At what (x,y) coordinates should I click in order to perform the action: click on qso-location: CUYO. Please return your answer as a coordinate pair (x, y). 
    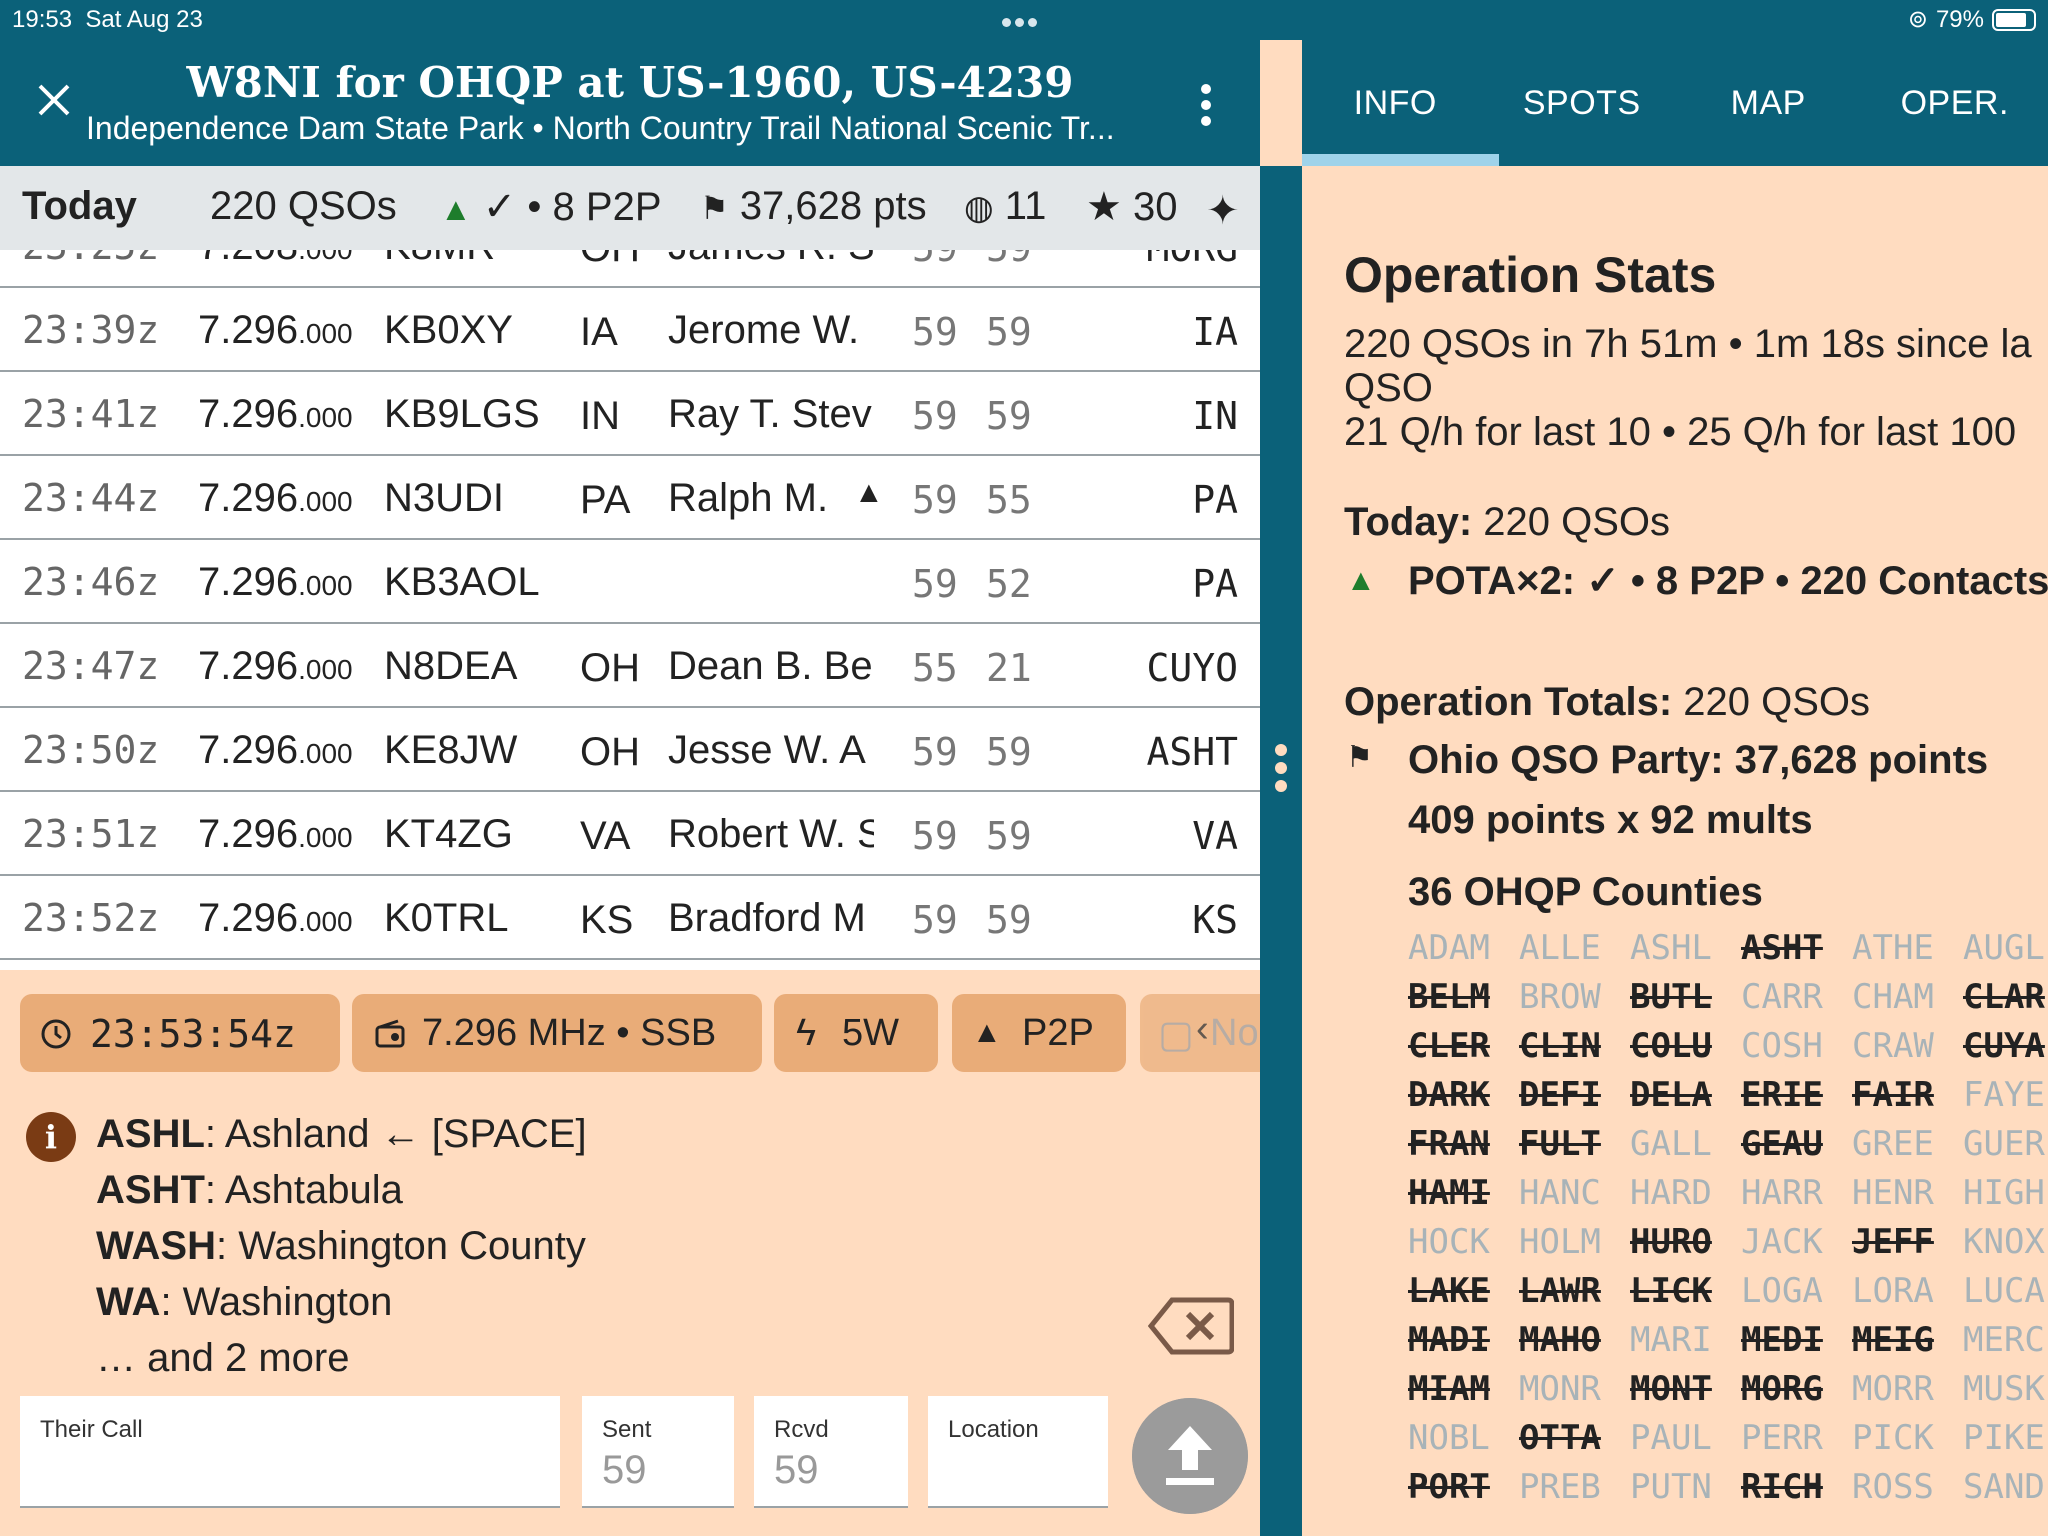
    Looking at the image, I should click on (1192, 668).